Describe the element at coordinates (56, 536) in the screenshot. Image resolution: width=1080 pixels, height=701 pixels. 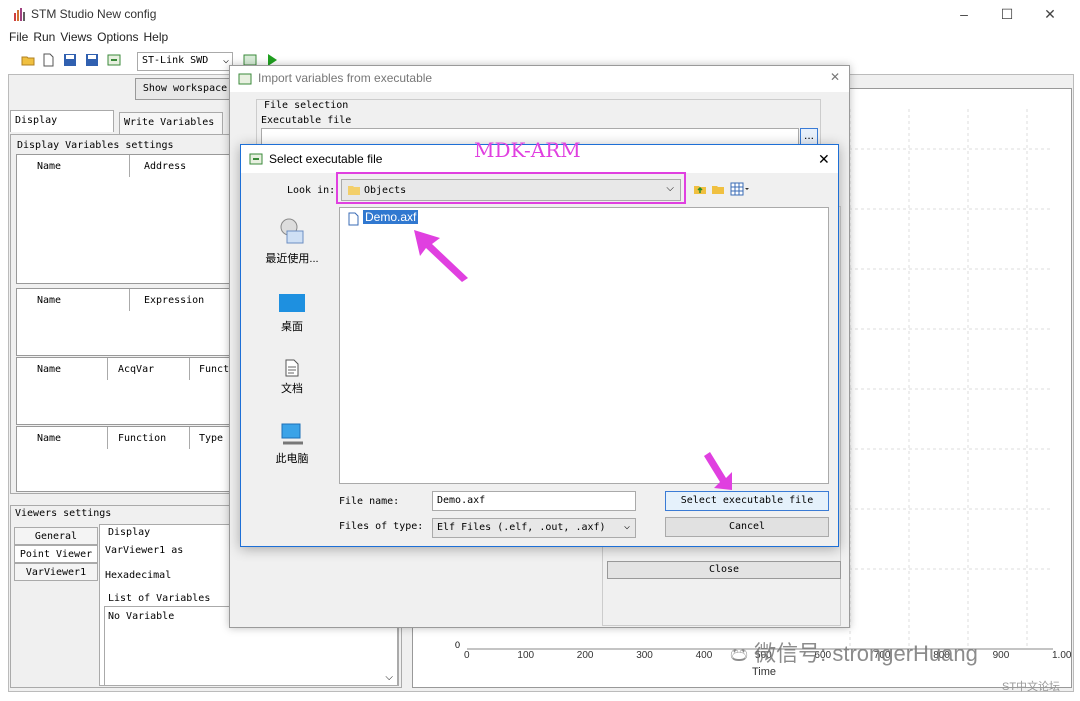
I see `viewer-tab-general: General` at that location.